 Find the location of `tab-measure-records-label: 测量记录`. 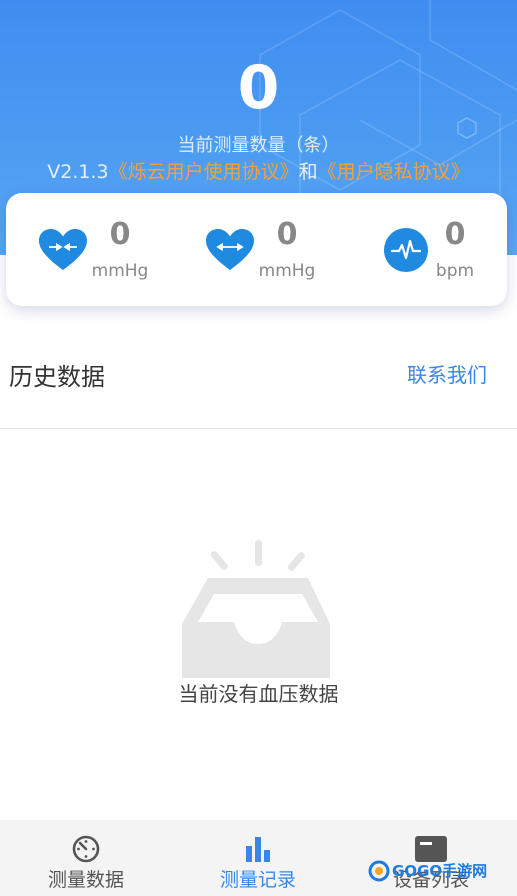

tab-measure-records-label: 测量记录 is located at coordinates (257, 880).